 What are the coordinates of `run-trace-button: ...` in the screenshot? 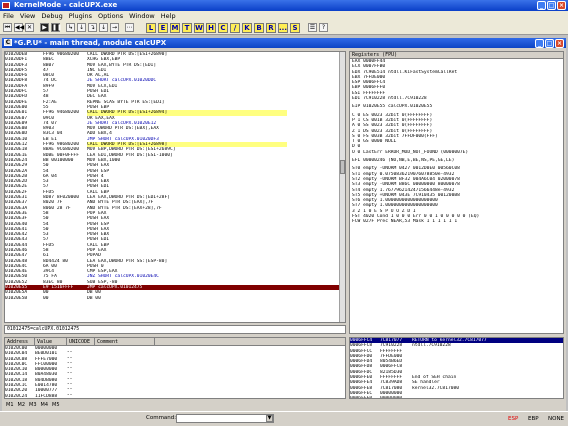 It's located at (283, 28).